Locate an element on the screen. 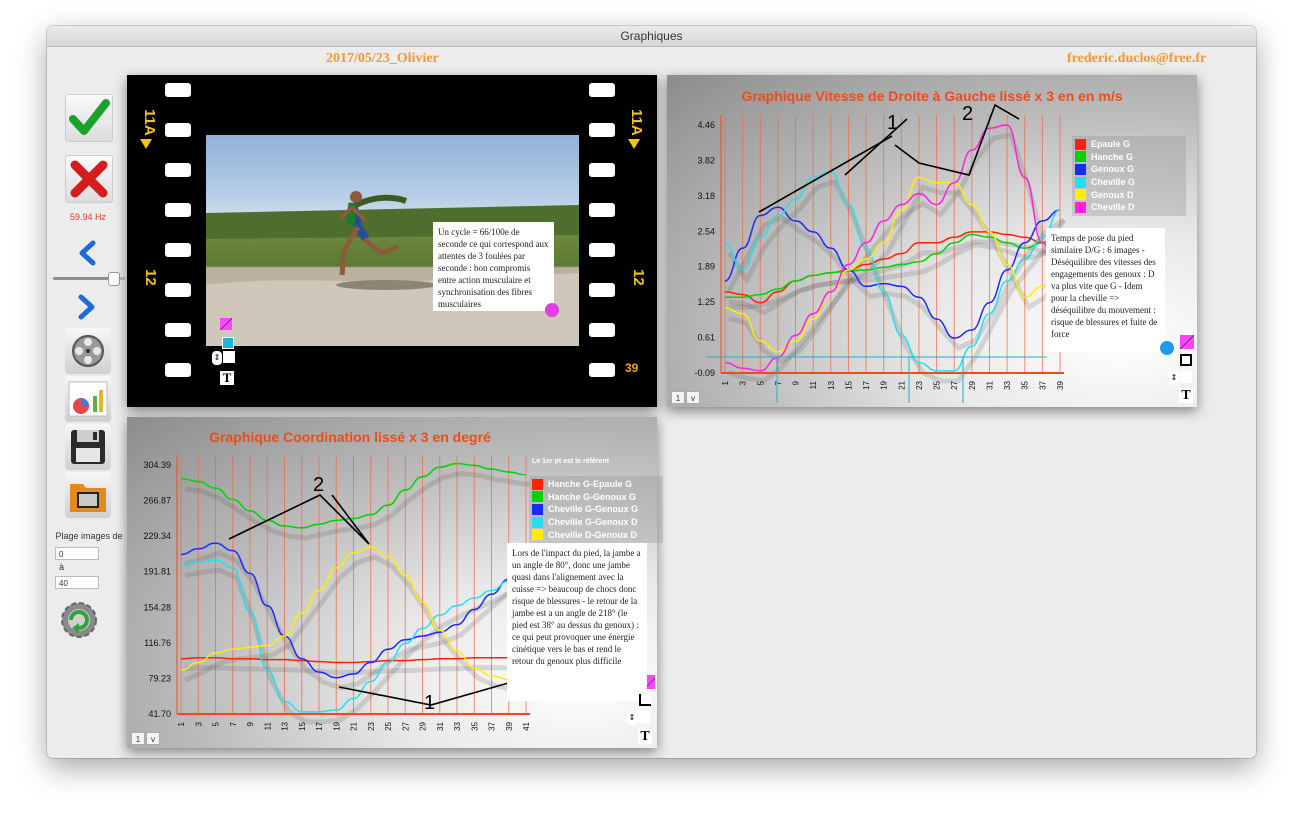 The image size is (1303, 827). chevron-left-icon is located at coordinates (87, 253).